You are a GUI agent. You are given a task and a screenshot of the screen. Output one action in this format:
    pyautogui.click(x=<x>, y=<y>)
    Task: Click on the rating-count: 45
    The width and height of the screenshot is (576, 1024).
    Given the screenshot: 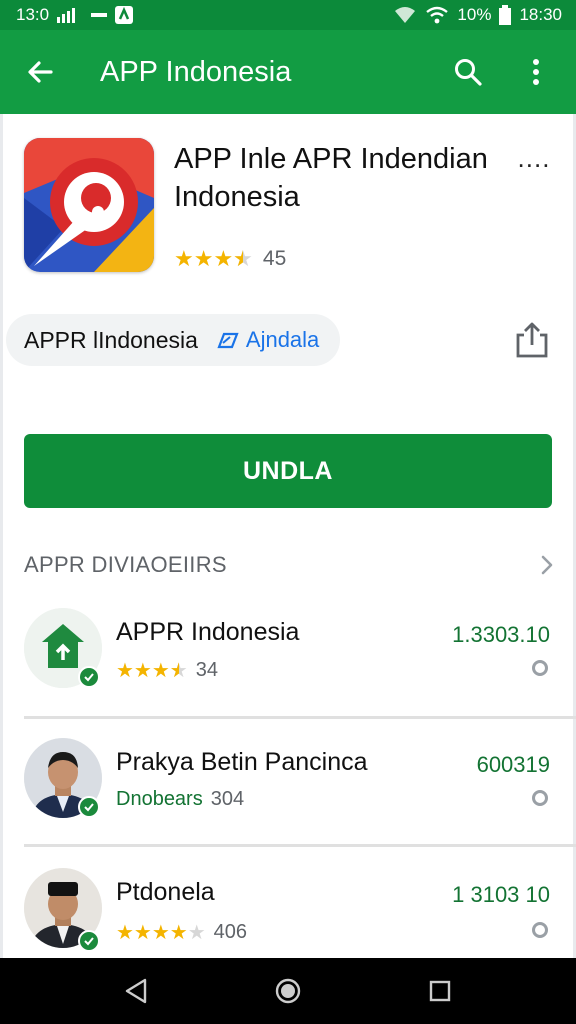 What is the action you would take?
    pyautogui.click(x=274, y=258)
    